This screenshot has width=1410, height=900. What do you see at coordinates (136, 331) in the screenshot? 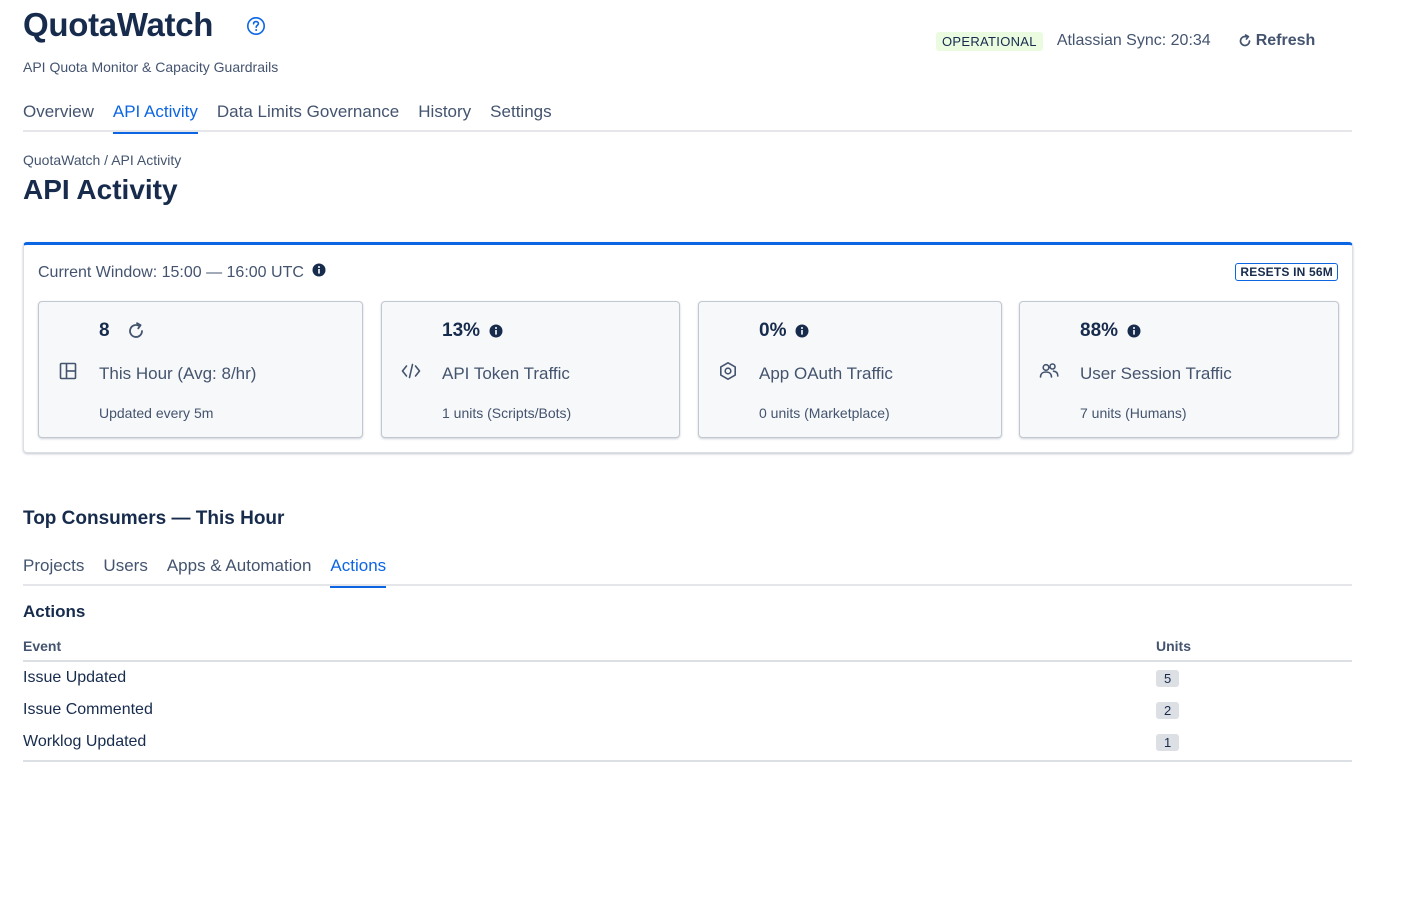
I see `reload-icon` at bounding box center [136, 331].